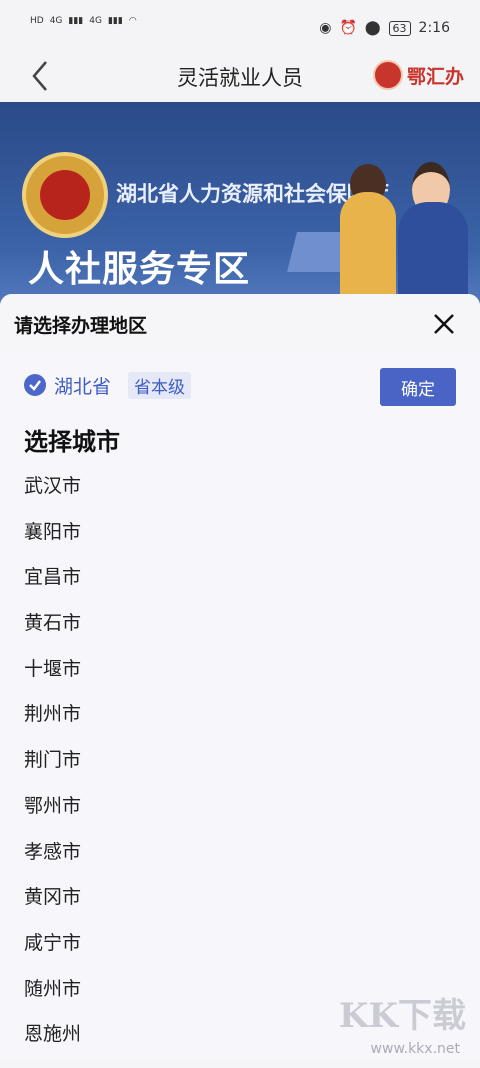 Image resolution: width=480 pixels, height=1068 pixels. What do you see at coordinates (52, 1000) in the screenshot?
I see `city-item: 随州市` at bounding box center [52, 1000].